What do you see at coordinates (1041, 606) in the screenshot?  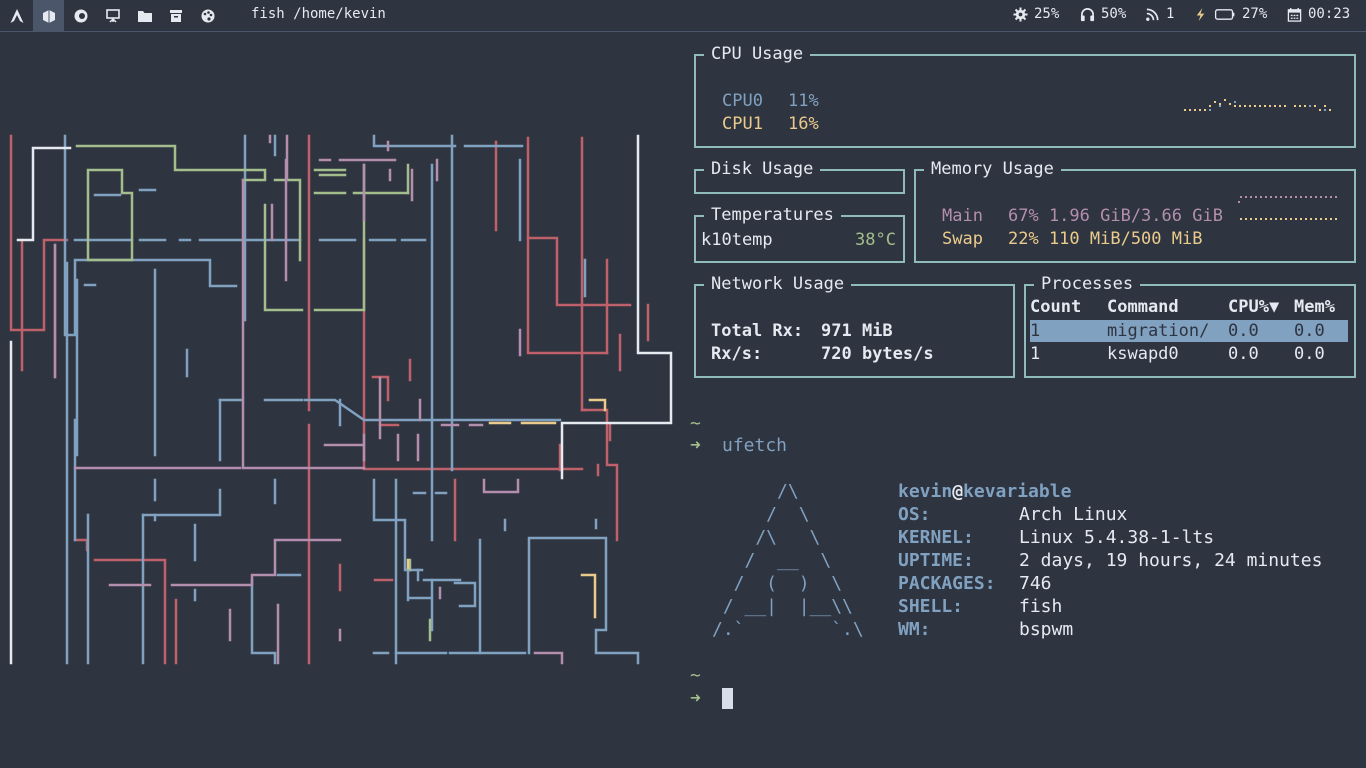 I see `info-value: fish` at bounding box center [1041, 606].